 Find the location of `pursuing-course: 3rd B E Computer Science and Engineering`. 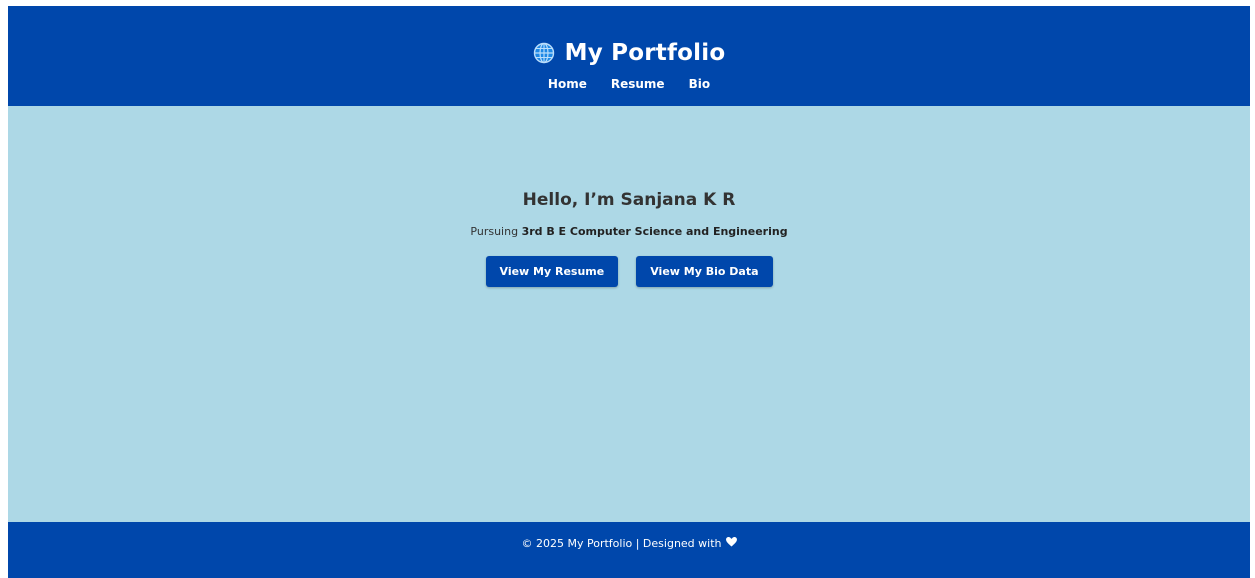

pursuing-course: 3rd B E Computer Science and Engineering is located at coordinates (654, 231).